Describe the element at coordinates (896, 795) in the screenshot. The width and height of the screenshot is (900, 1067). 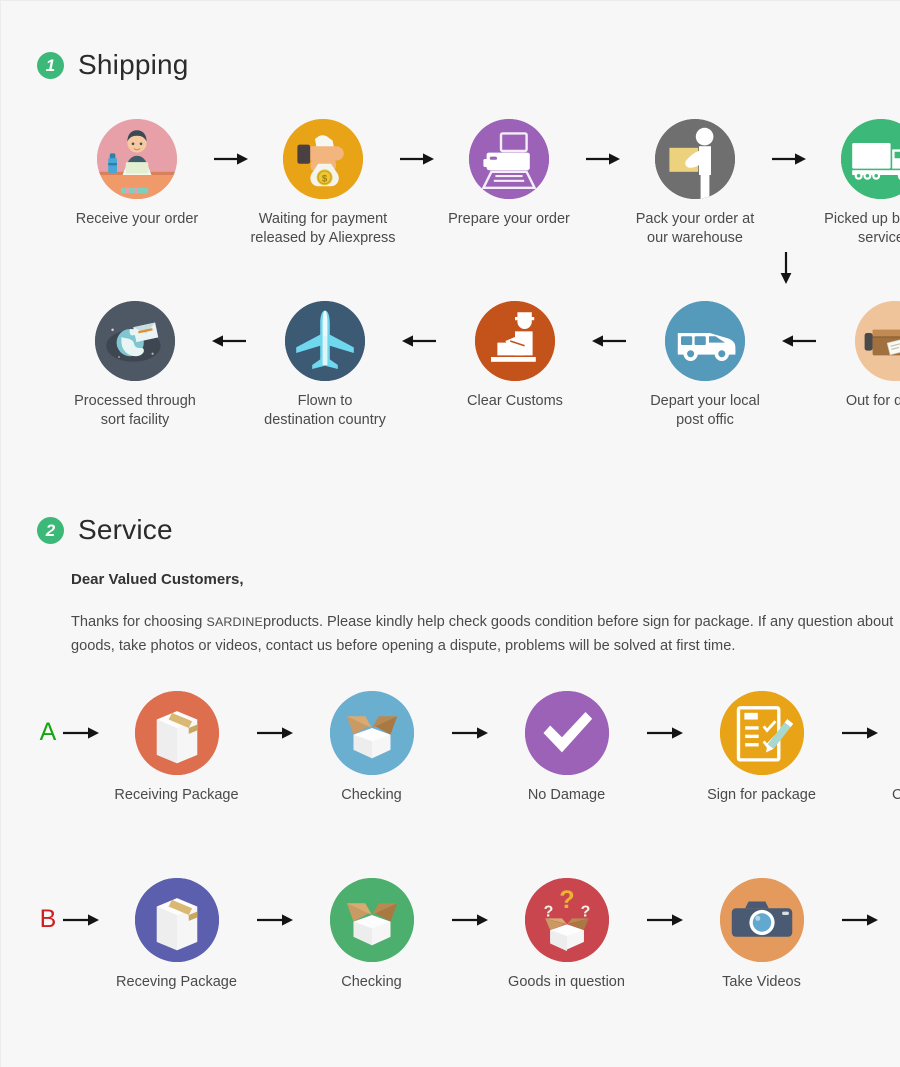
I see `flow-step-caption: Confirm the delivery` at that location.